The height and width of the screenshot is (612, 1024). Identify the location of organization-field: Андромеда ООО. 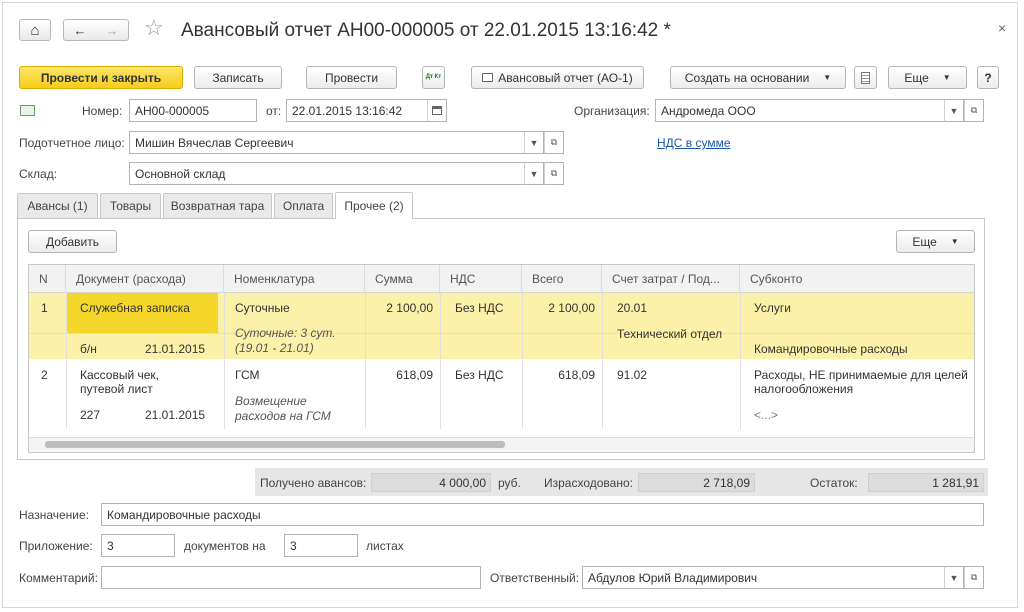
(800, 110).